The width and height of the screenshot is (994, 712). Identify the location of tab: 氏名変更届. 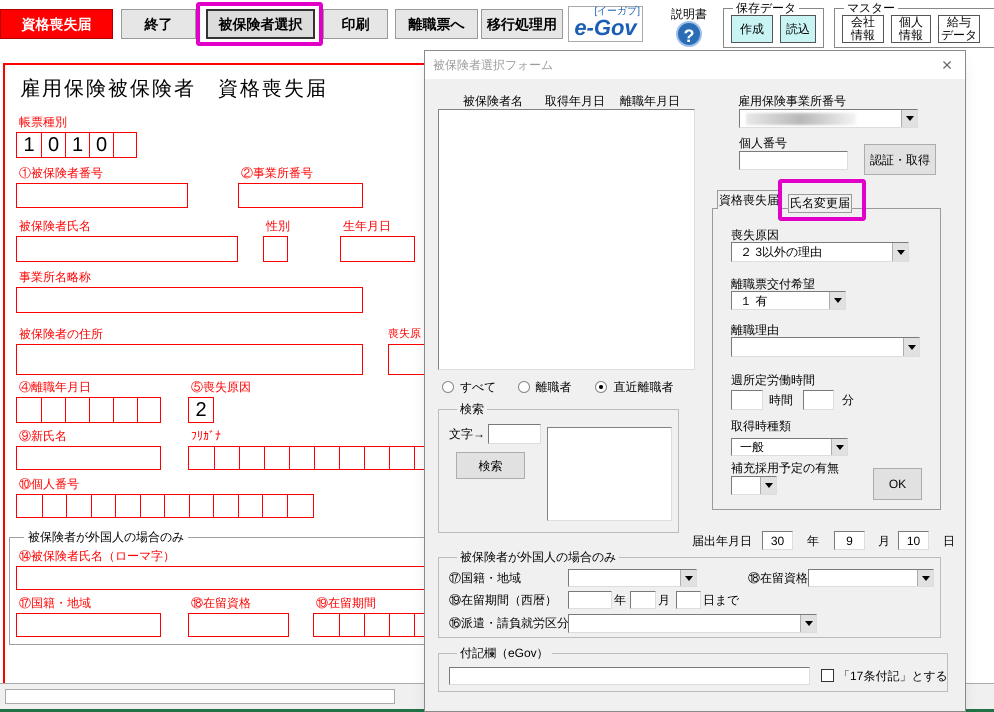
(820, 203).